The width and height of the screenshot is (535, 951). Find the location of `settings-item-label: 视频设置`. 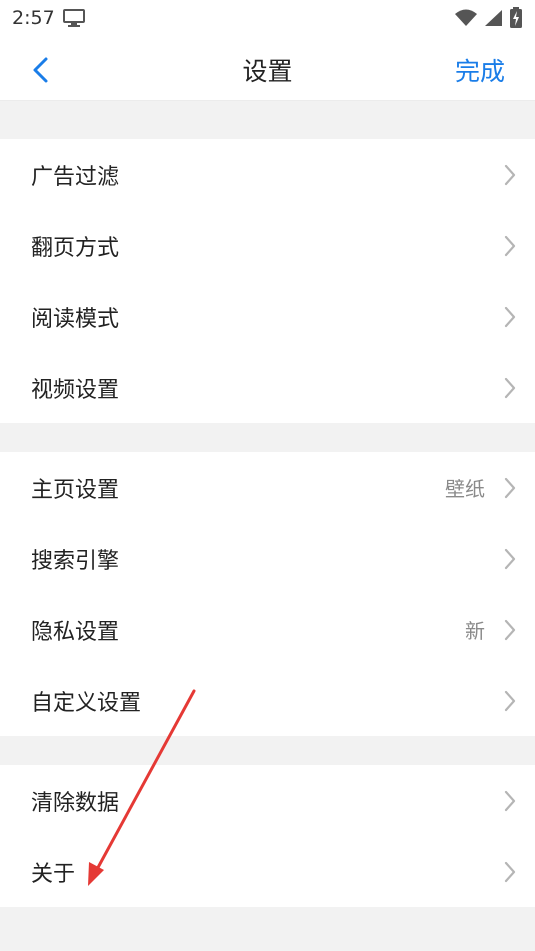

settings-item-label: 视频设置 is located at coordinates (75, 390).